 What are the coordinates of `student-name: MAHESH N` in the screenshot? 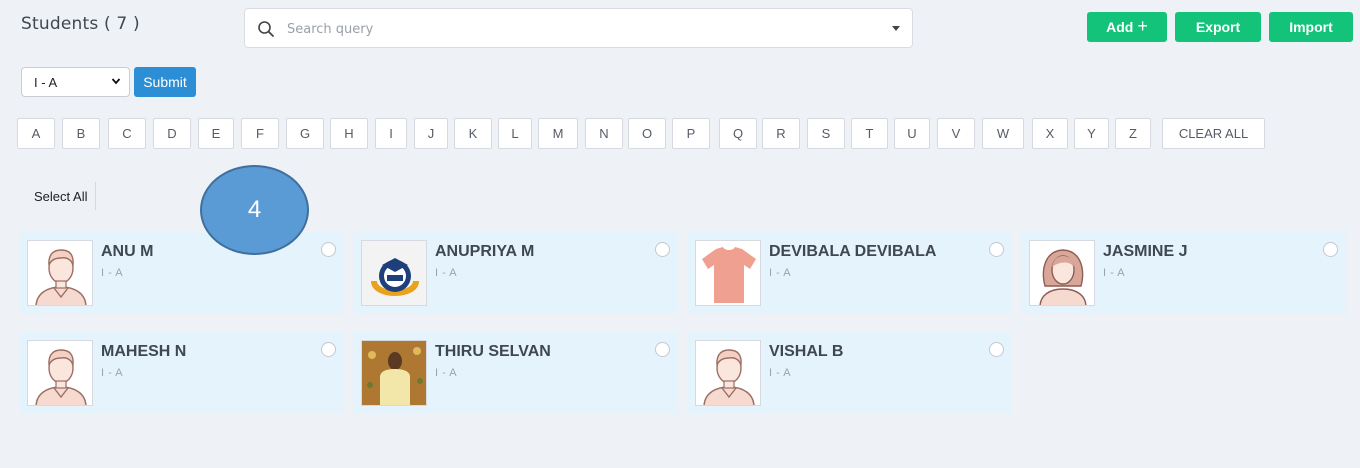 It's located at (144, 351).